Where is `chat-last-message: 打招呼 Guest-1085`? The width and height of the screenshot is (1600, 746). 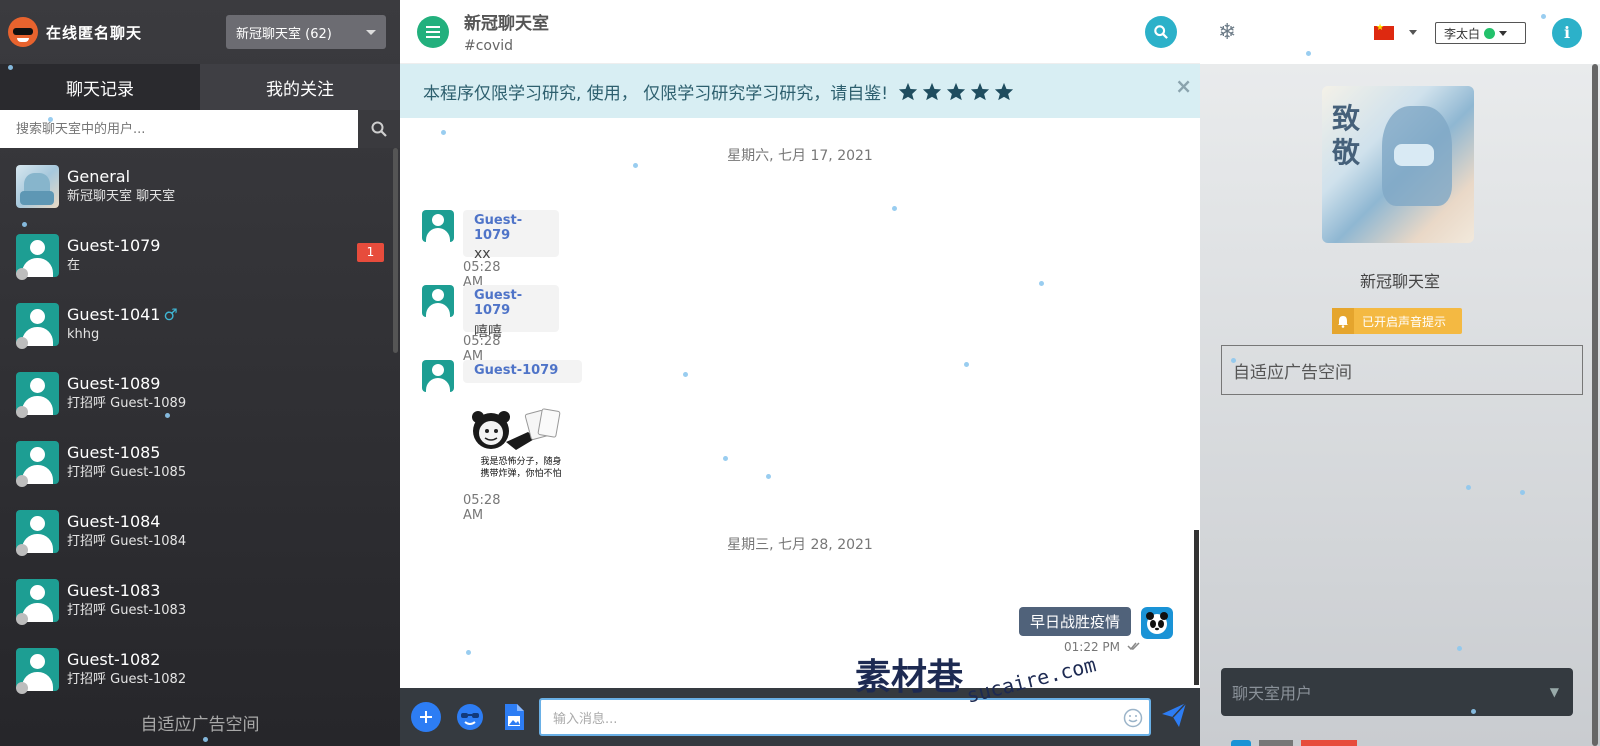 chat-last-message: 打招呼 Guest-1085 is located at coordinates (127, 472).